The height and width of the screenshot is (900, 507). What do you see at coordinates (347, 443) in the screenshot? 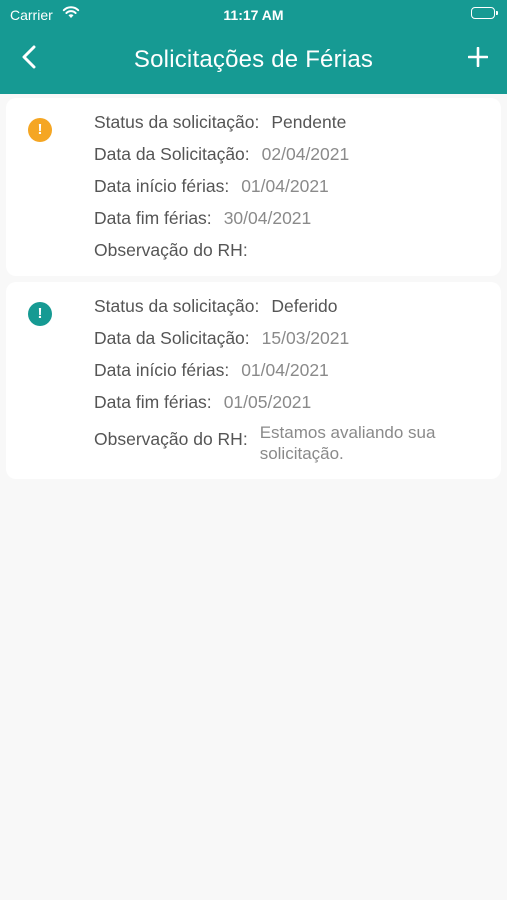
I see `hr-note-value: Estamos avaliando sua solicitação.` at bounding box center [347, 443].